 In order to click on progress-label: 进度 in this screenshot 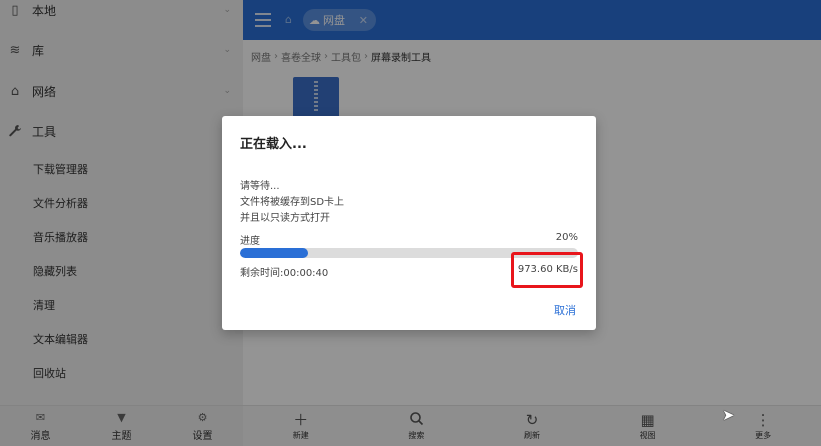, I will do `click(250, 241)`.